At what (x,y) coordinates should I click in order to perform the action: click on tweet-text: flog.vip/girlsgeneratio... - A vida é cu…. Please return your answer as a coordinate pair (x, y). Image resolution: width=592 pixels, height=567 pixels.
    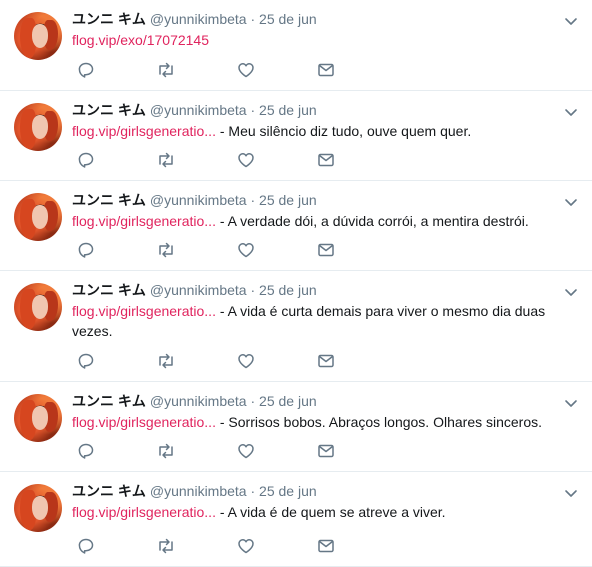
    Looking at the image, I should click on (322, 321).